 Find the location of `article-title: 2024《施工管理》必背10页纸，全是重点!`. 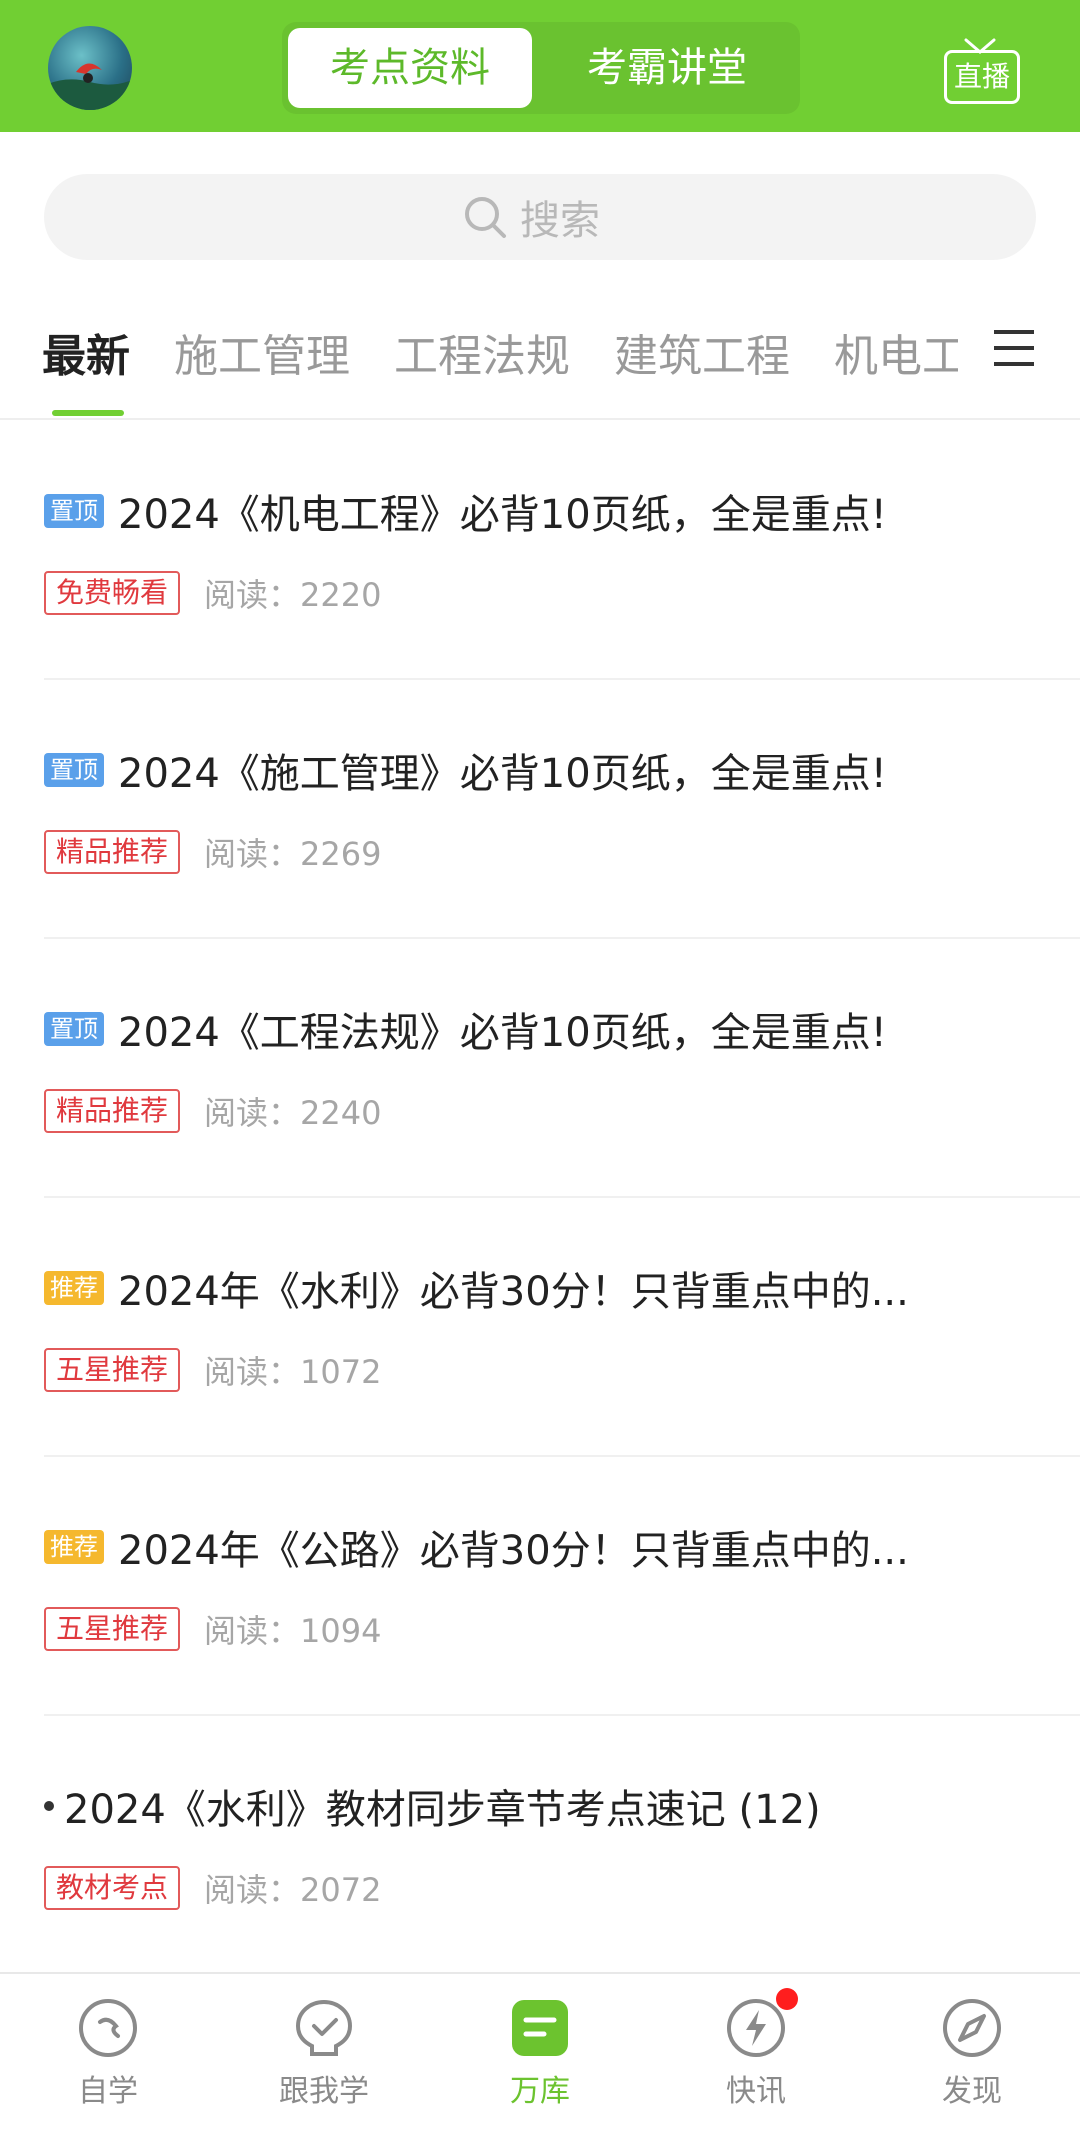

article-title: 2024《施工管理》必背10页纸，全是重点! is located at coordinates (502, 774).